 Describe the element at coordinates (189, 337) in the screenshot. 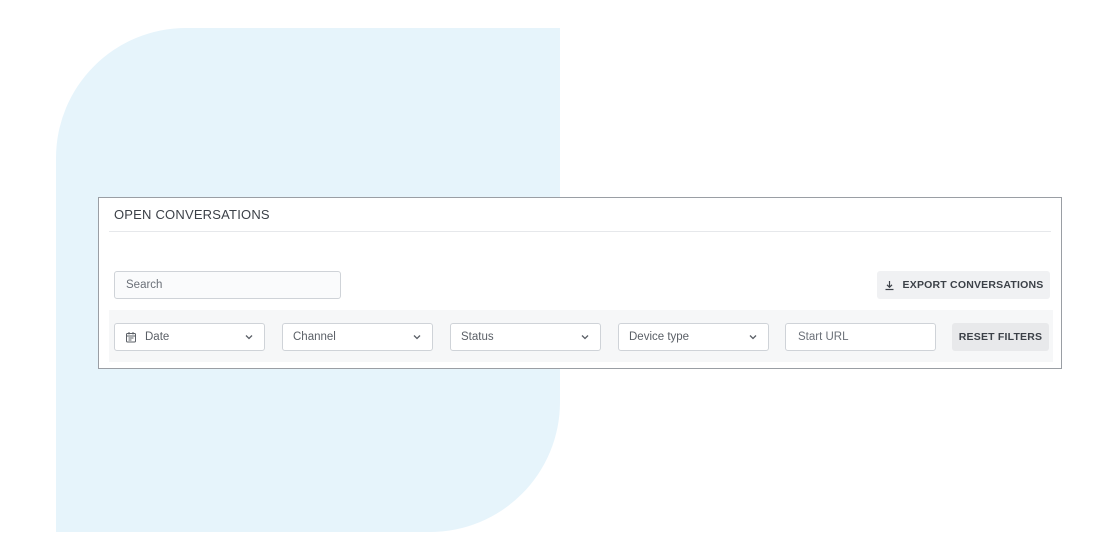

I see `date-filter: Date` at that location.